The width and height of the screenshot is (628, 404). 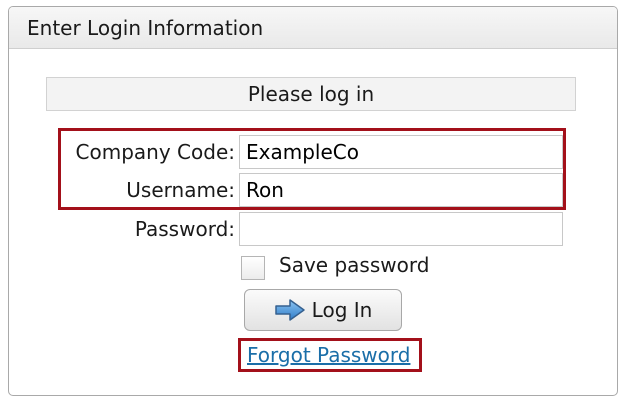 I want to click on username-field, so click(x=401, y=190).